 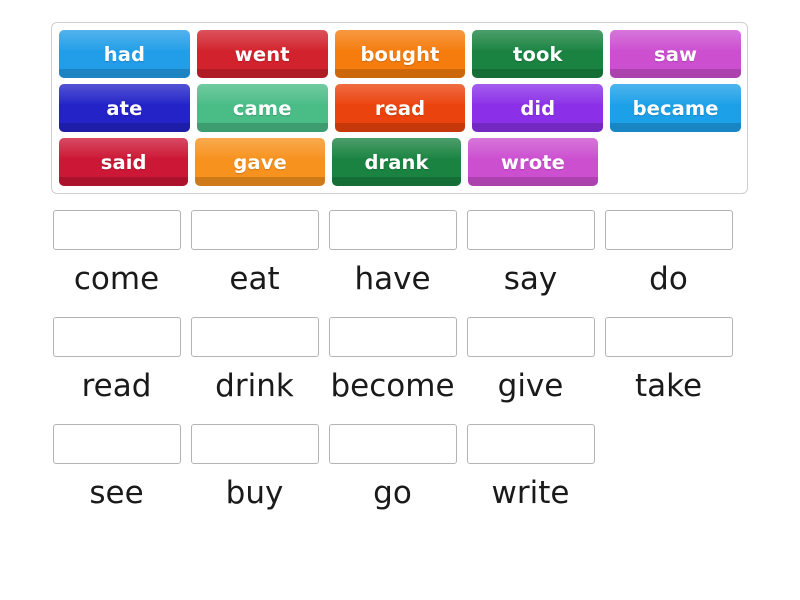 What do you see at coordinates (392, 252) in the screenshot?
I see `answer-cell-have: have` at bounding box center [392, 252].